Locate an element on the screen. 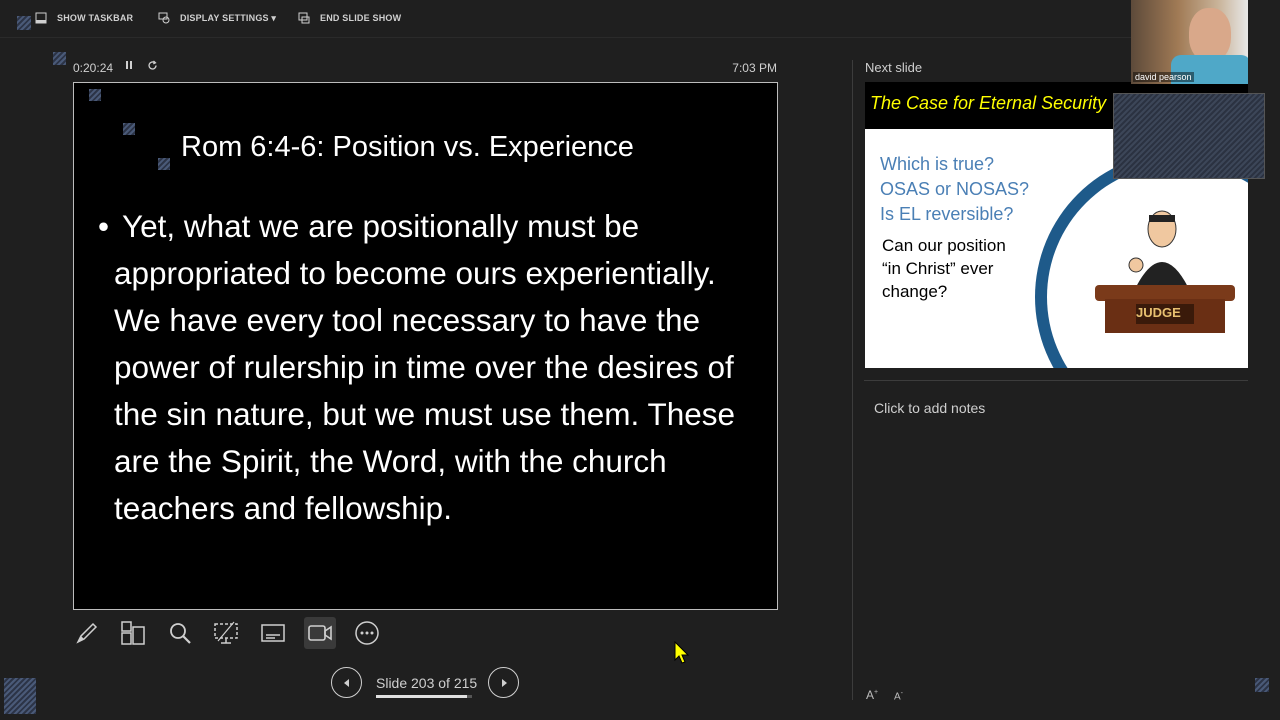  webcam-person is located at coordinates (1210, 35).